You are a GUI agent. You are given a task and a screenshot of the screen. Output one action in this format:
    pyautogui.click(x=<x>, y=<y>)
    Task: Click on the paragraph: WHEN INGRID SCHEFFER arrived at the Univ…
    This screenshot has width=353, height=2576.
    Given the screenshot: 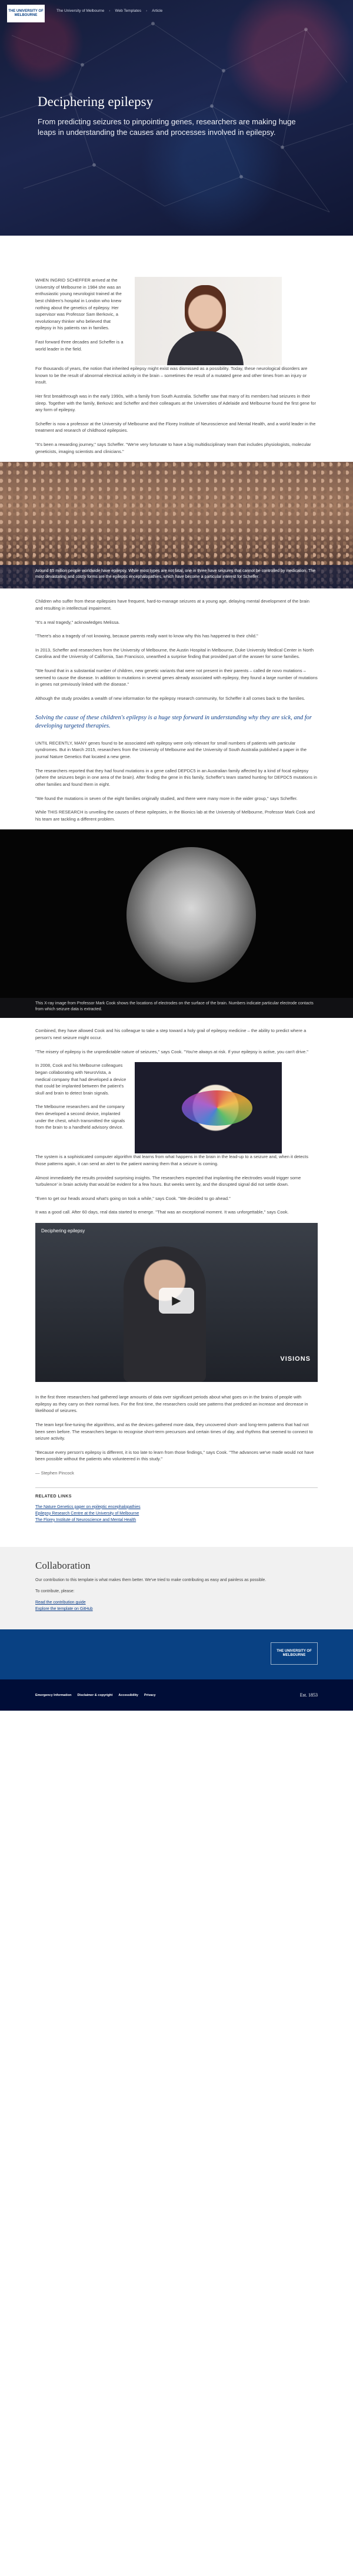 What is the action you would take?
    pyautogui.click(x=78, y=304)
    